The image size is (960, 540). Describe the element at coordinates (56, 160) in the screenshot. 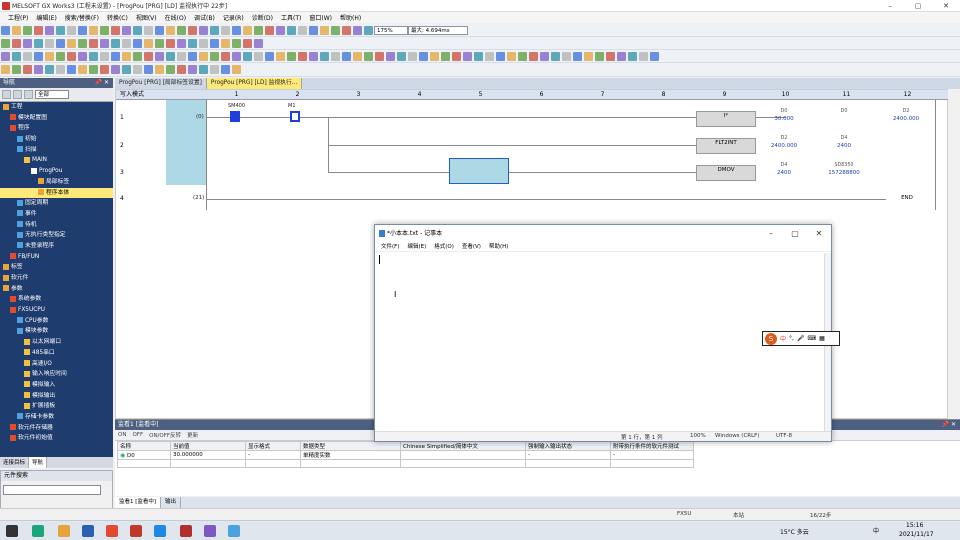

I see `tree-item: MAIN` at that location.